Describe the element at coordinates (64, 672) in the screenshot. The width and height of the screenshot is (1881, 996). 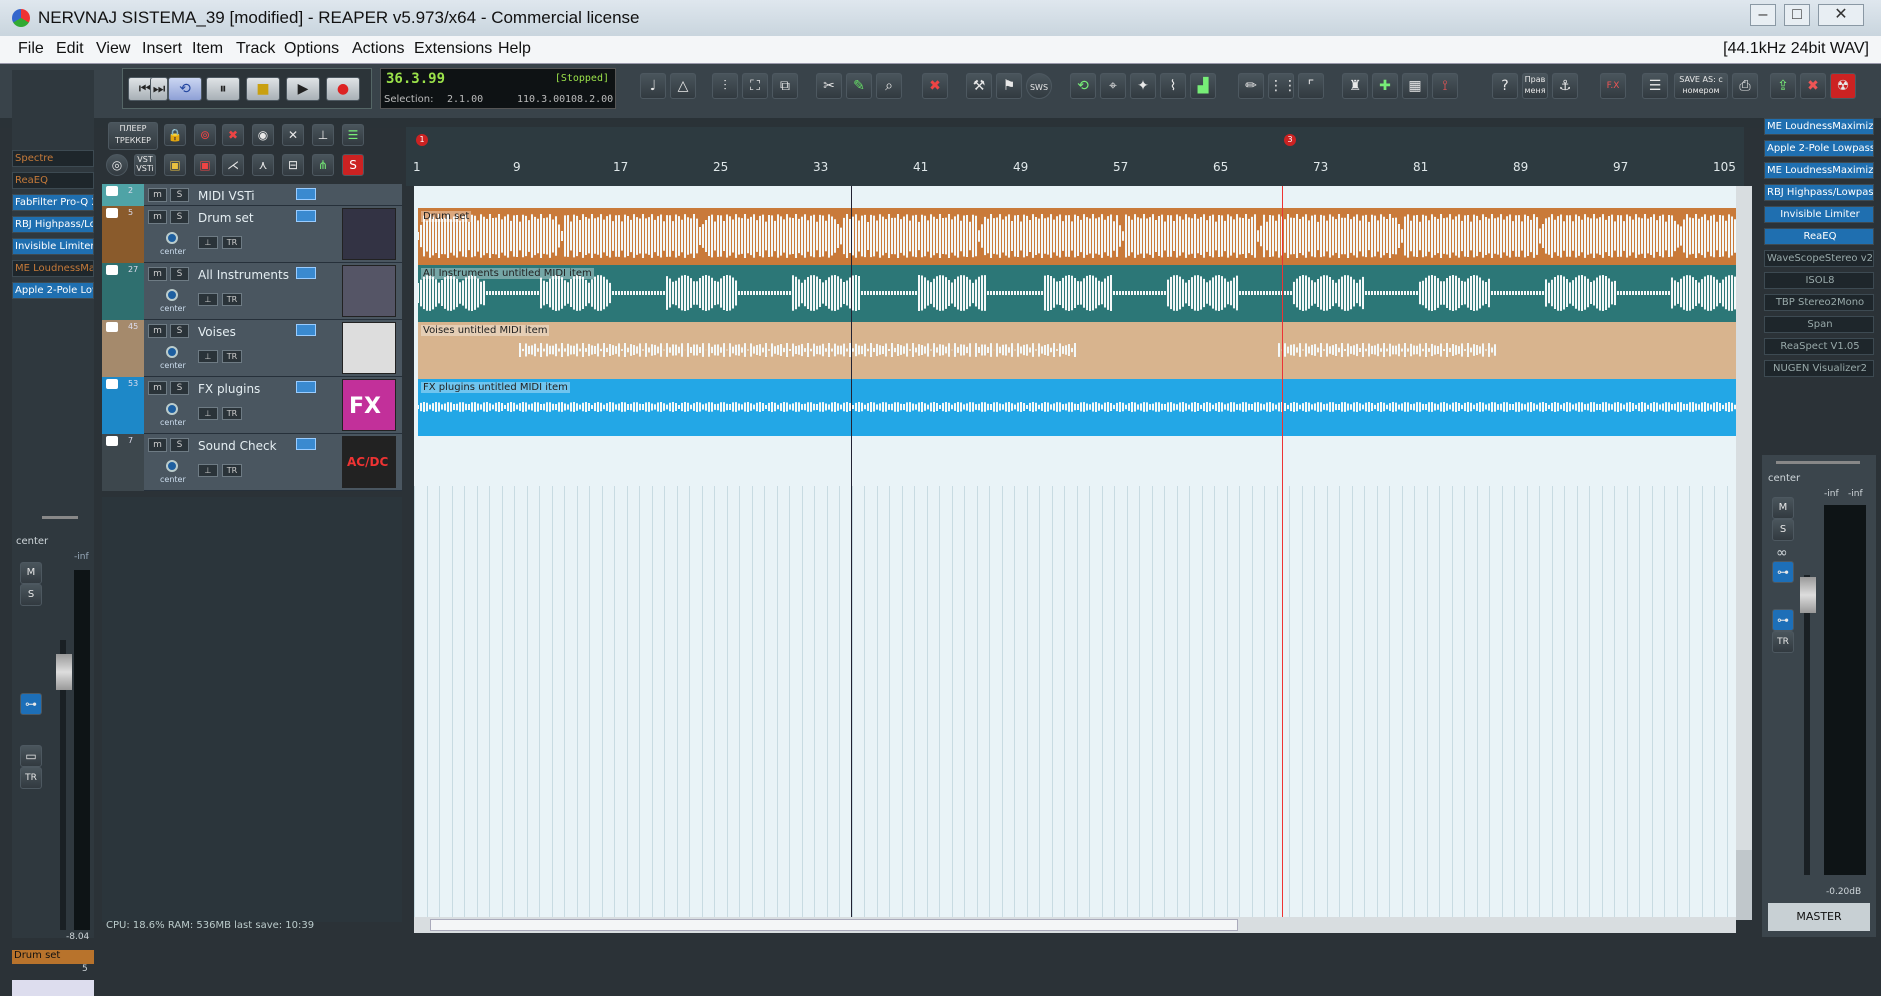
I see `volume-fader` at that location.